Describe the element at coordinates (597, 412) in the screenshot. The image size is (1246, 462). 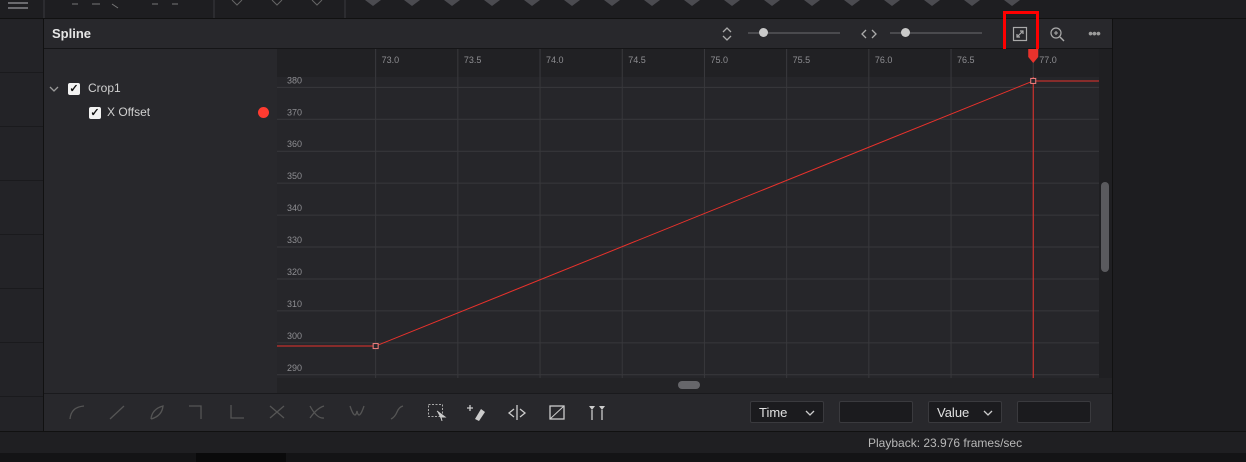
I see `show-key-markers-icon` at that location.